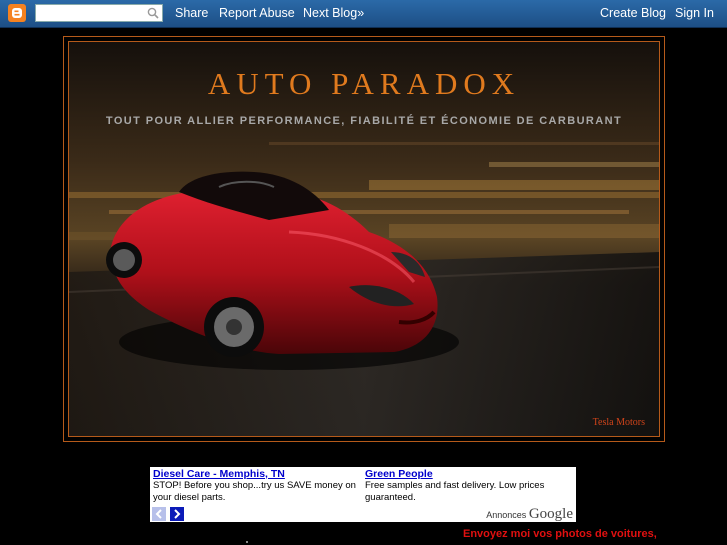  I want to click on search-input, so click(94, 15).